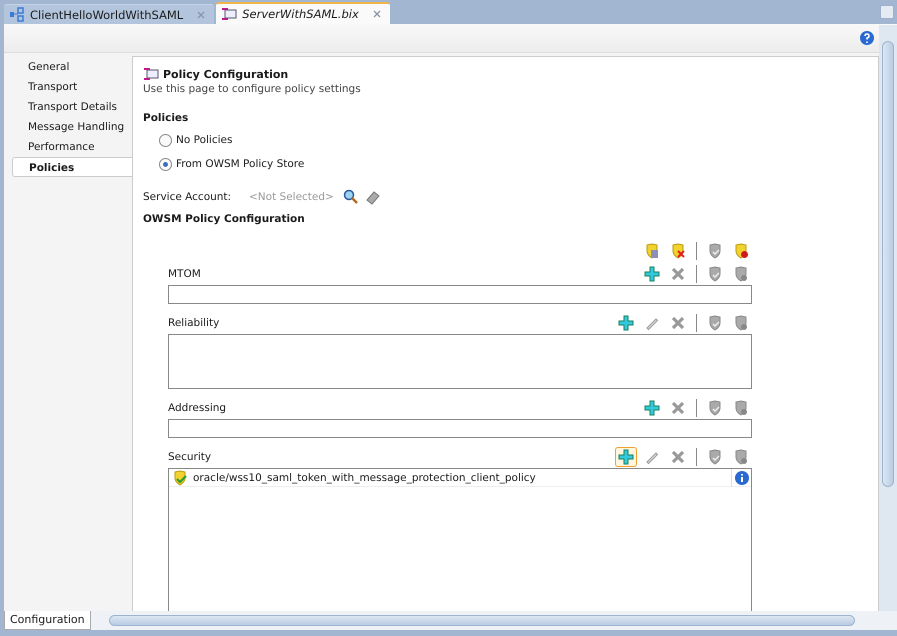 The image size is (897, 636). Describe the element at coordinates (888, 318) in the screenshot. I see `vertical-scrollbar` at that location.